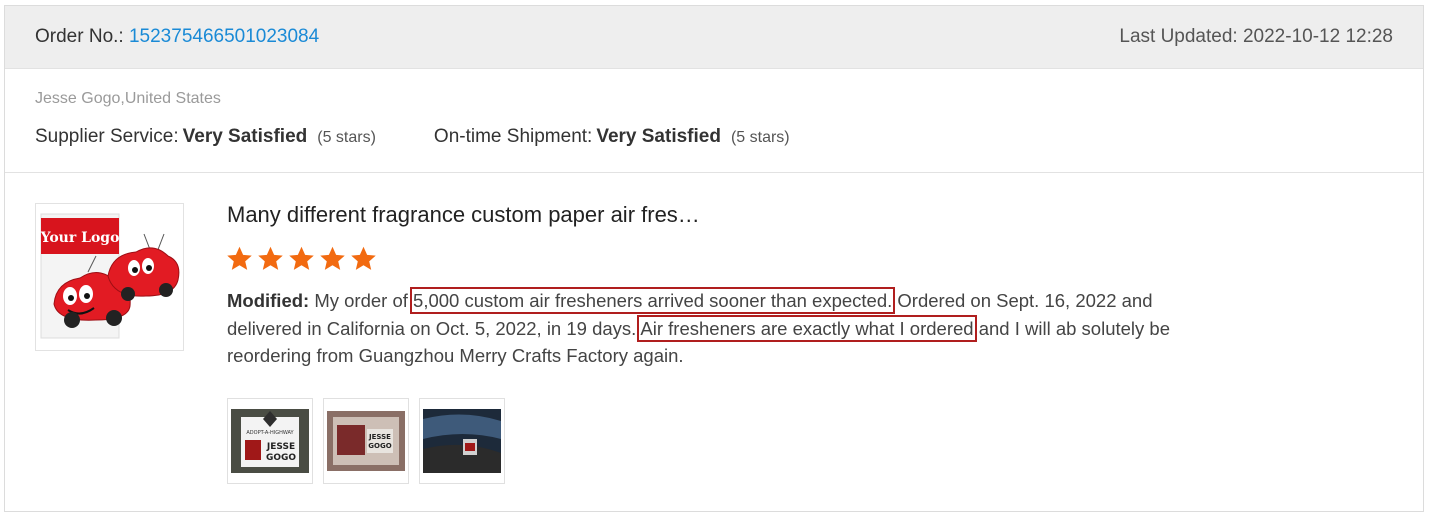 The image size is (1432, 517). What do you see at coordinates (1256, 36) in the screenshot?
I see `last-updated: Last Updated: 2022-10-12 12:28` at bounding box center [1256, 36].